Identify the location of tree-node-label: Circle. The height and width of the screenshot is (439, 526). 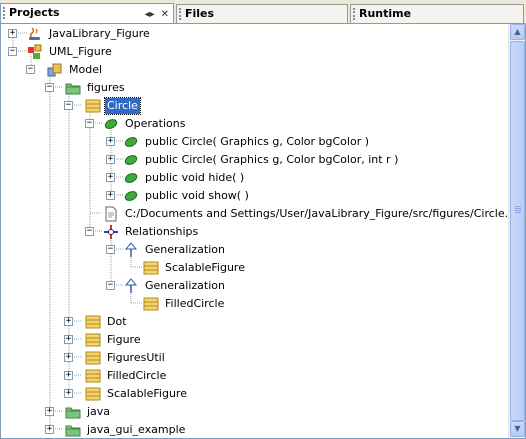
(122, 106).